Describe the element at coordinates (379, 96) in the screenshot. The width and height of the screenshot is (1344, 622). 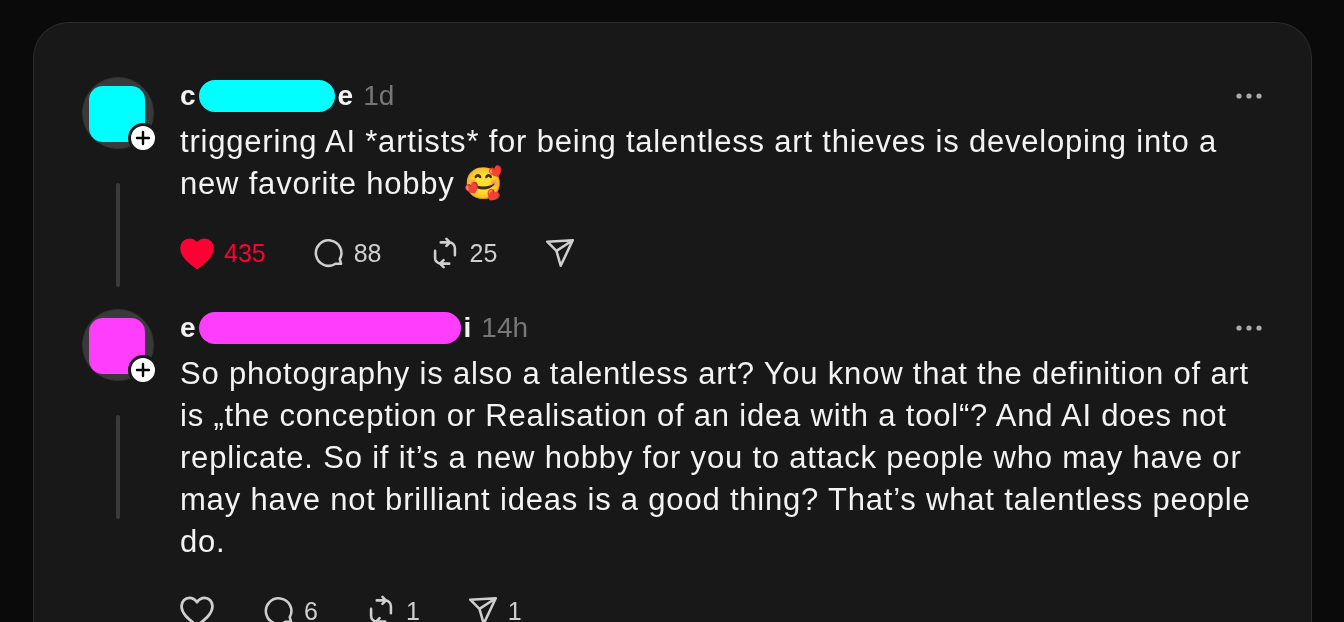
I see `timestamp: 1d` at that location.